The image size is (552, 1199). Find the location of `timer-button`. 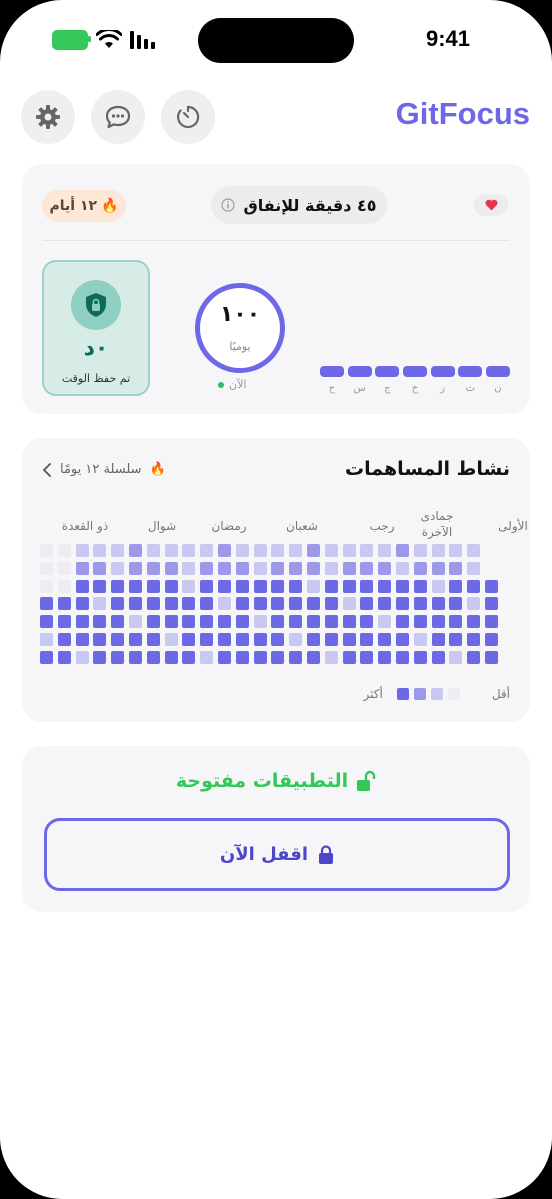

timer-button is located at coordinates (188, 117).